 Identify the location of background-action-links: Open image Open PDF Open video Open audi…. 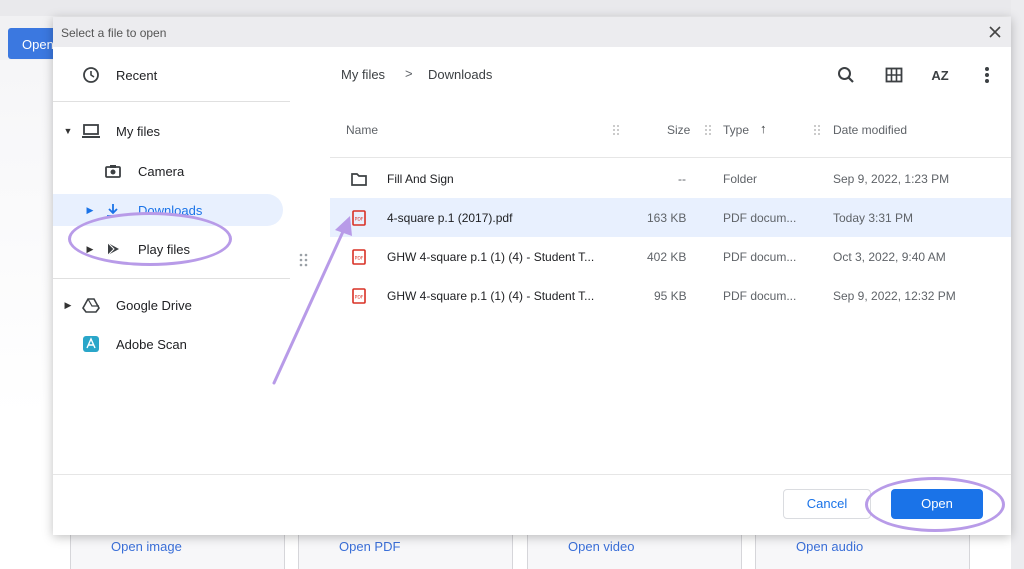
(530, 551).